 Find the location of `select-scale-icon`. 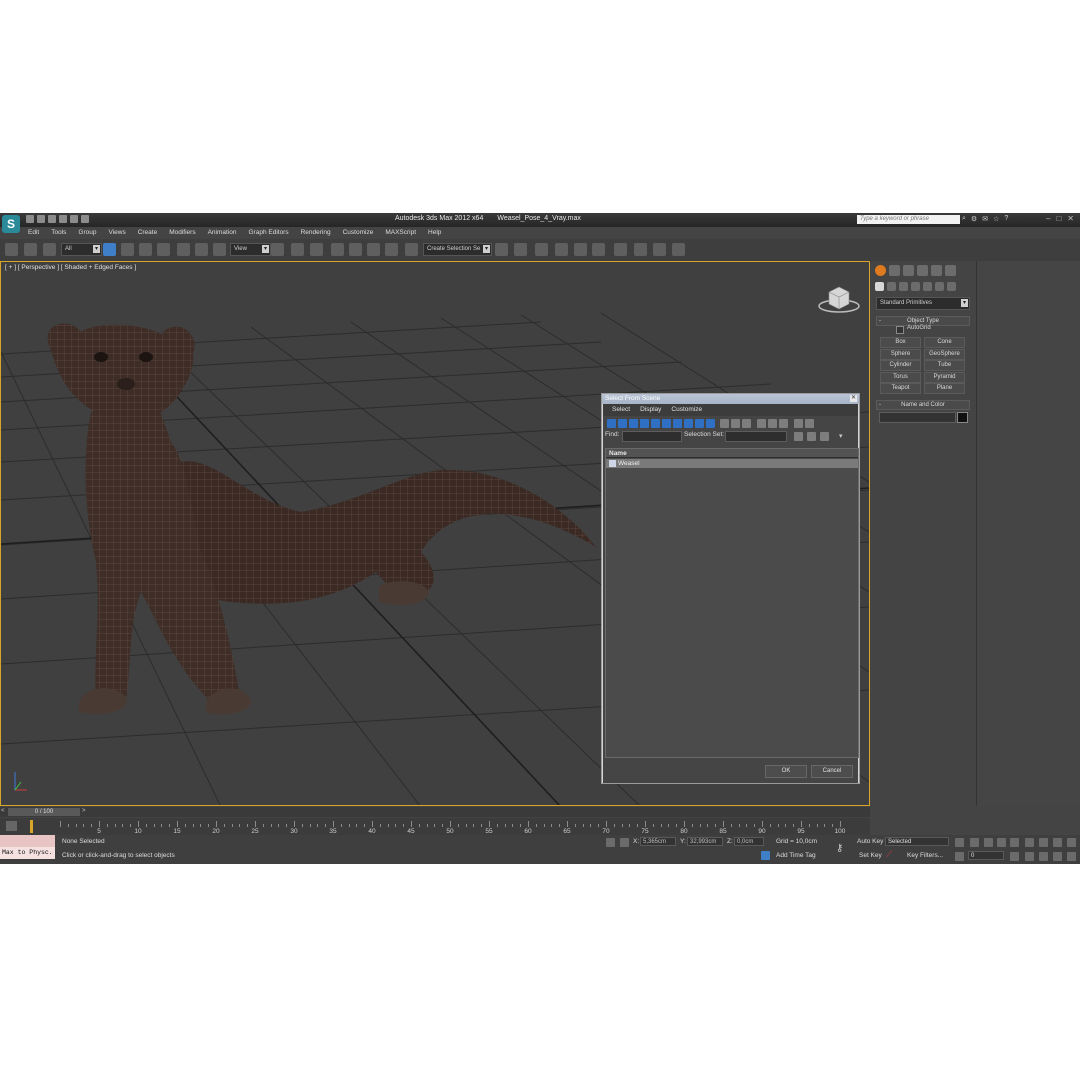

select-scale-icon is located at coordinates (219, 249).